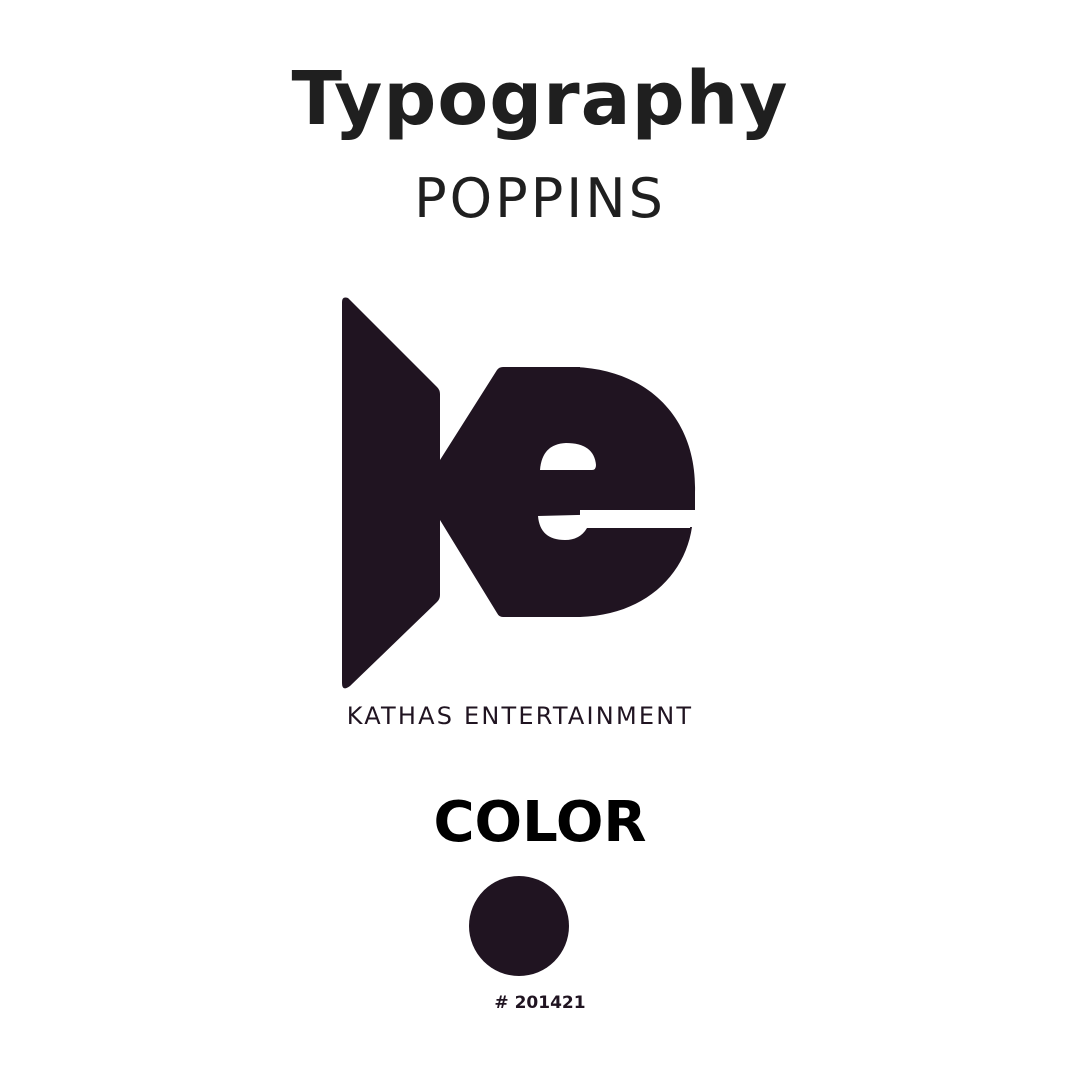 This screenshot has height=1080, width=1080. I want to click on typography-heading: Typography, so click(540, 99).